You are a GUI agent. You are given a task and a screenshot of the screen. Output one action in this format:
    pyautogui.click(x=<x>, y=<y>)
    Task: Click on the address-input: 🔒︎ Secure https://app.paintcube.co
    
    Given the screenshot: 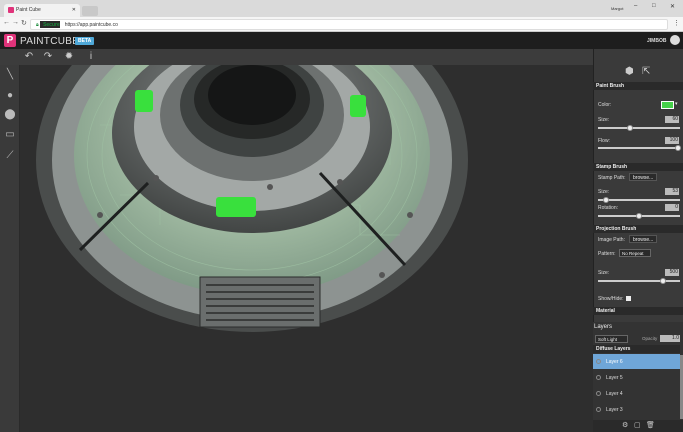 What is the action you would take?
    pyautogui.click(x=349, y=24)
    